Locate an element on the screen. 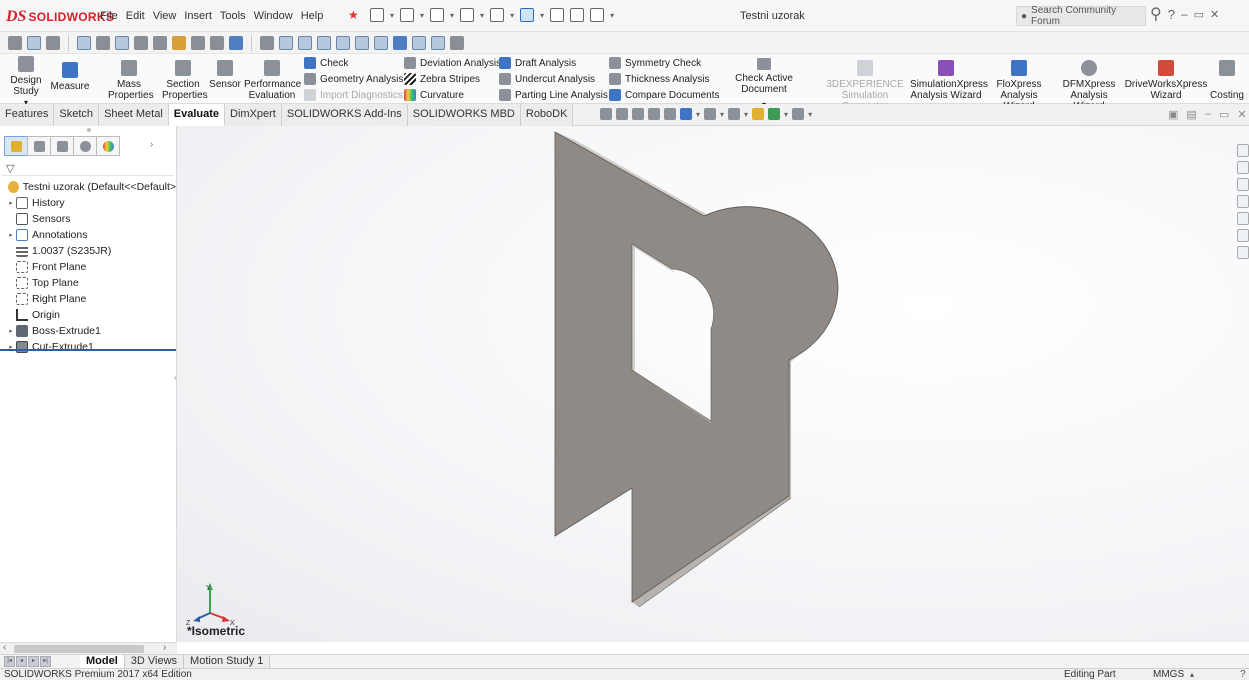 The image size is (1249, 680). tab-motion-study-1: Motion Study 1 is located at coordinates (227, 662).